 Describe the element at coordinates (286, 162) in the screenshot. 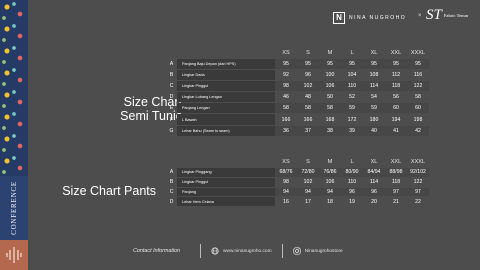

I see `size-header: XS` at that location.